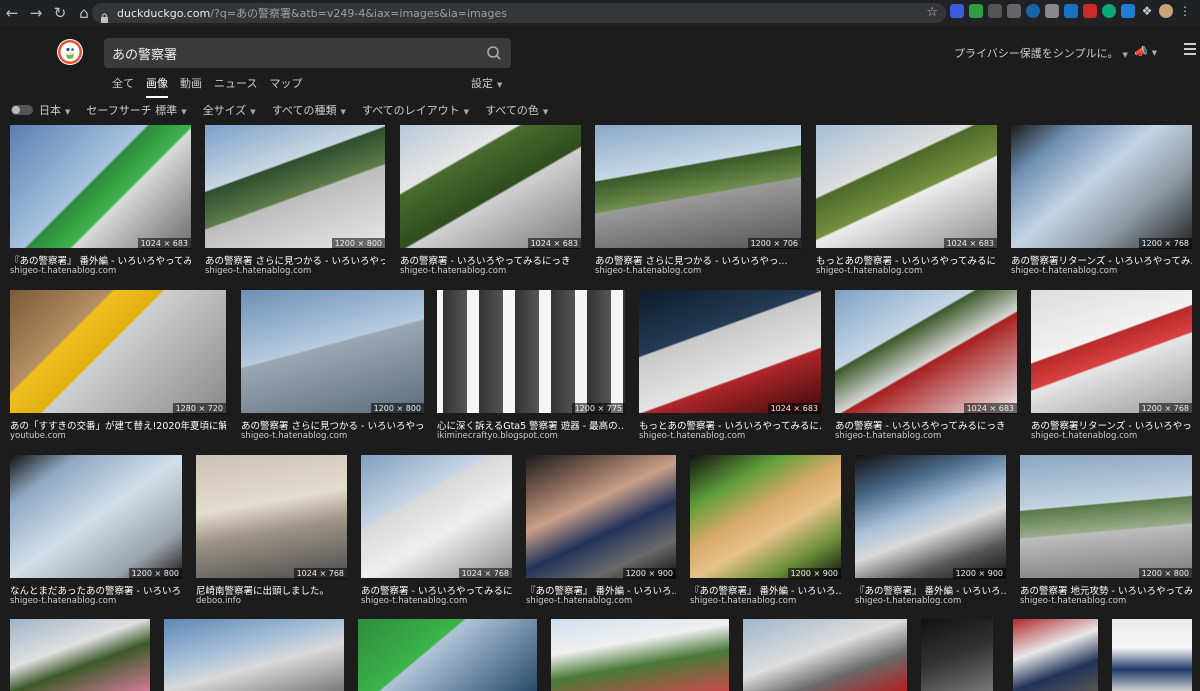 The height and width of the screenshot is (691, 1200). I want to click on filter-size: 全サイズ ▼, so click(229, 110).